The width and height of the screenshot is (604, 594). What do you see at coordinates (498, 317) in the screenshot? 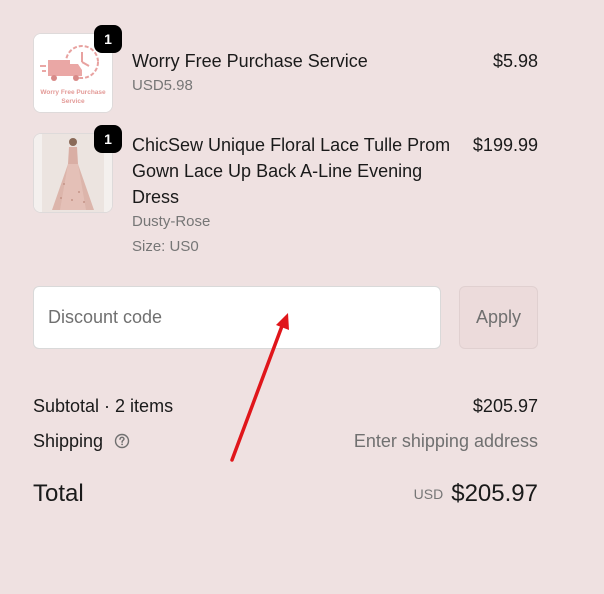
I see `apply-discount-button: Apply` at bounding box center [498, 317].